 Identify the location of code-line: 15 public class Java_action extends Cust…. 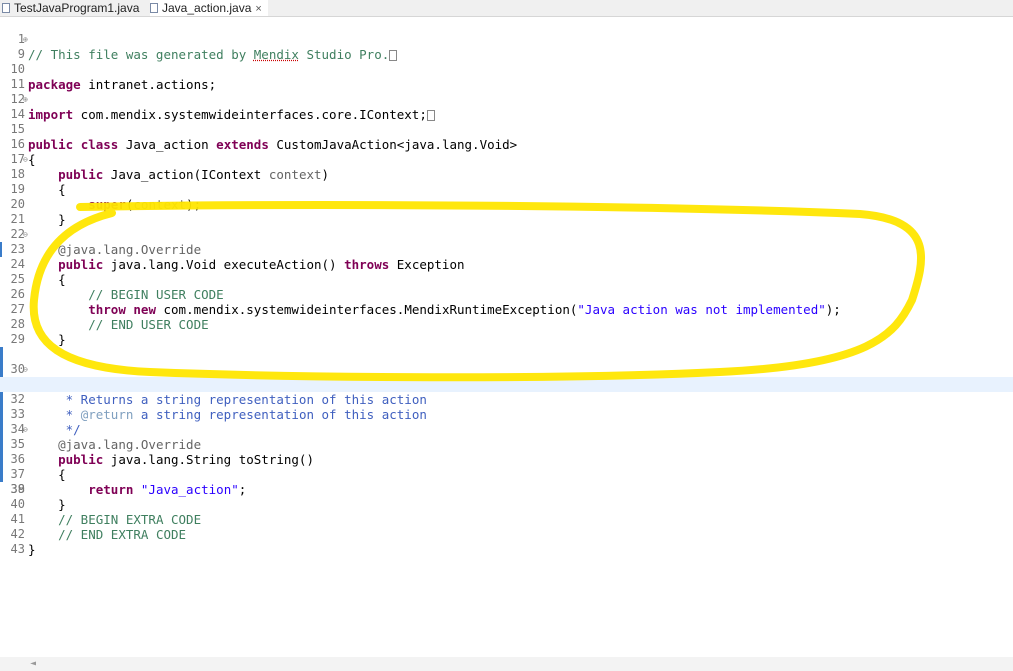
(506, 129).